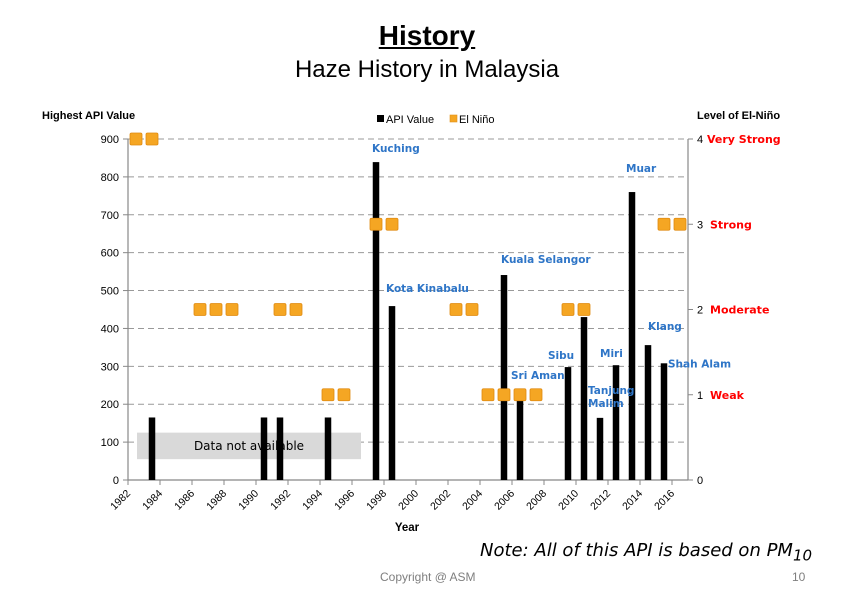  Describe the element at coordinates (376, 500) in the screenshot. I see `x-tick-label: 1998` at that location.